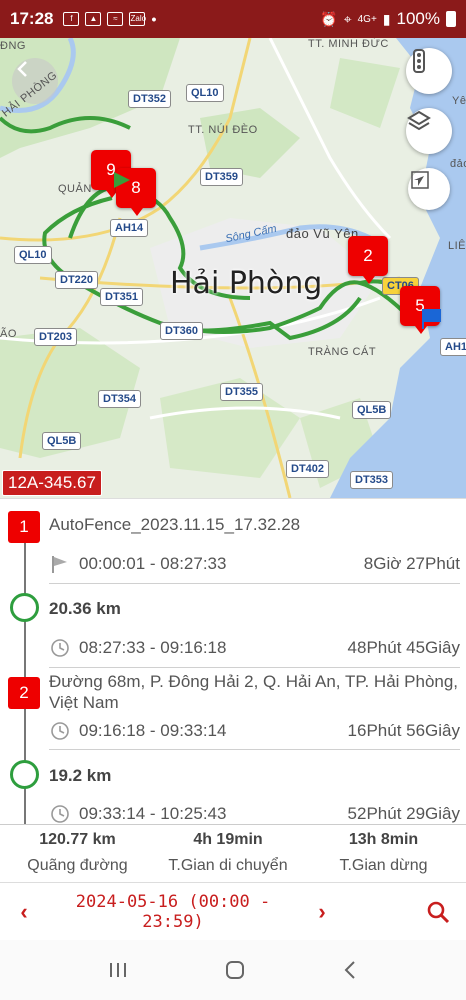 The image size is (466, 1000). I want to click on time-range: 08:27:33 - 09:16:18, so click(153, 647).